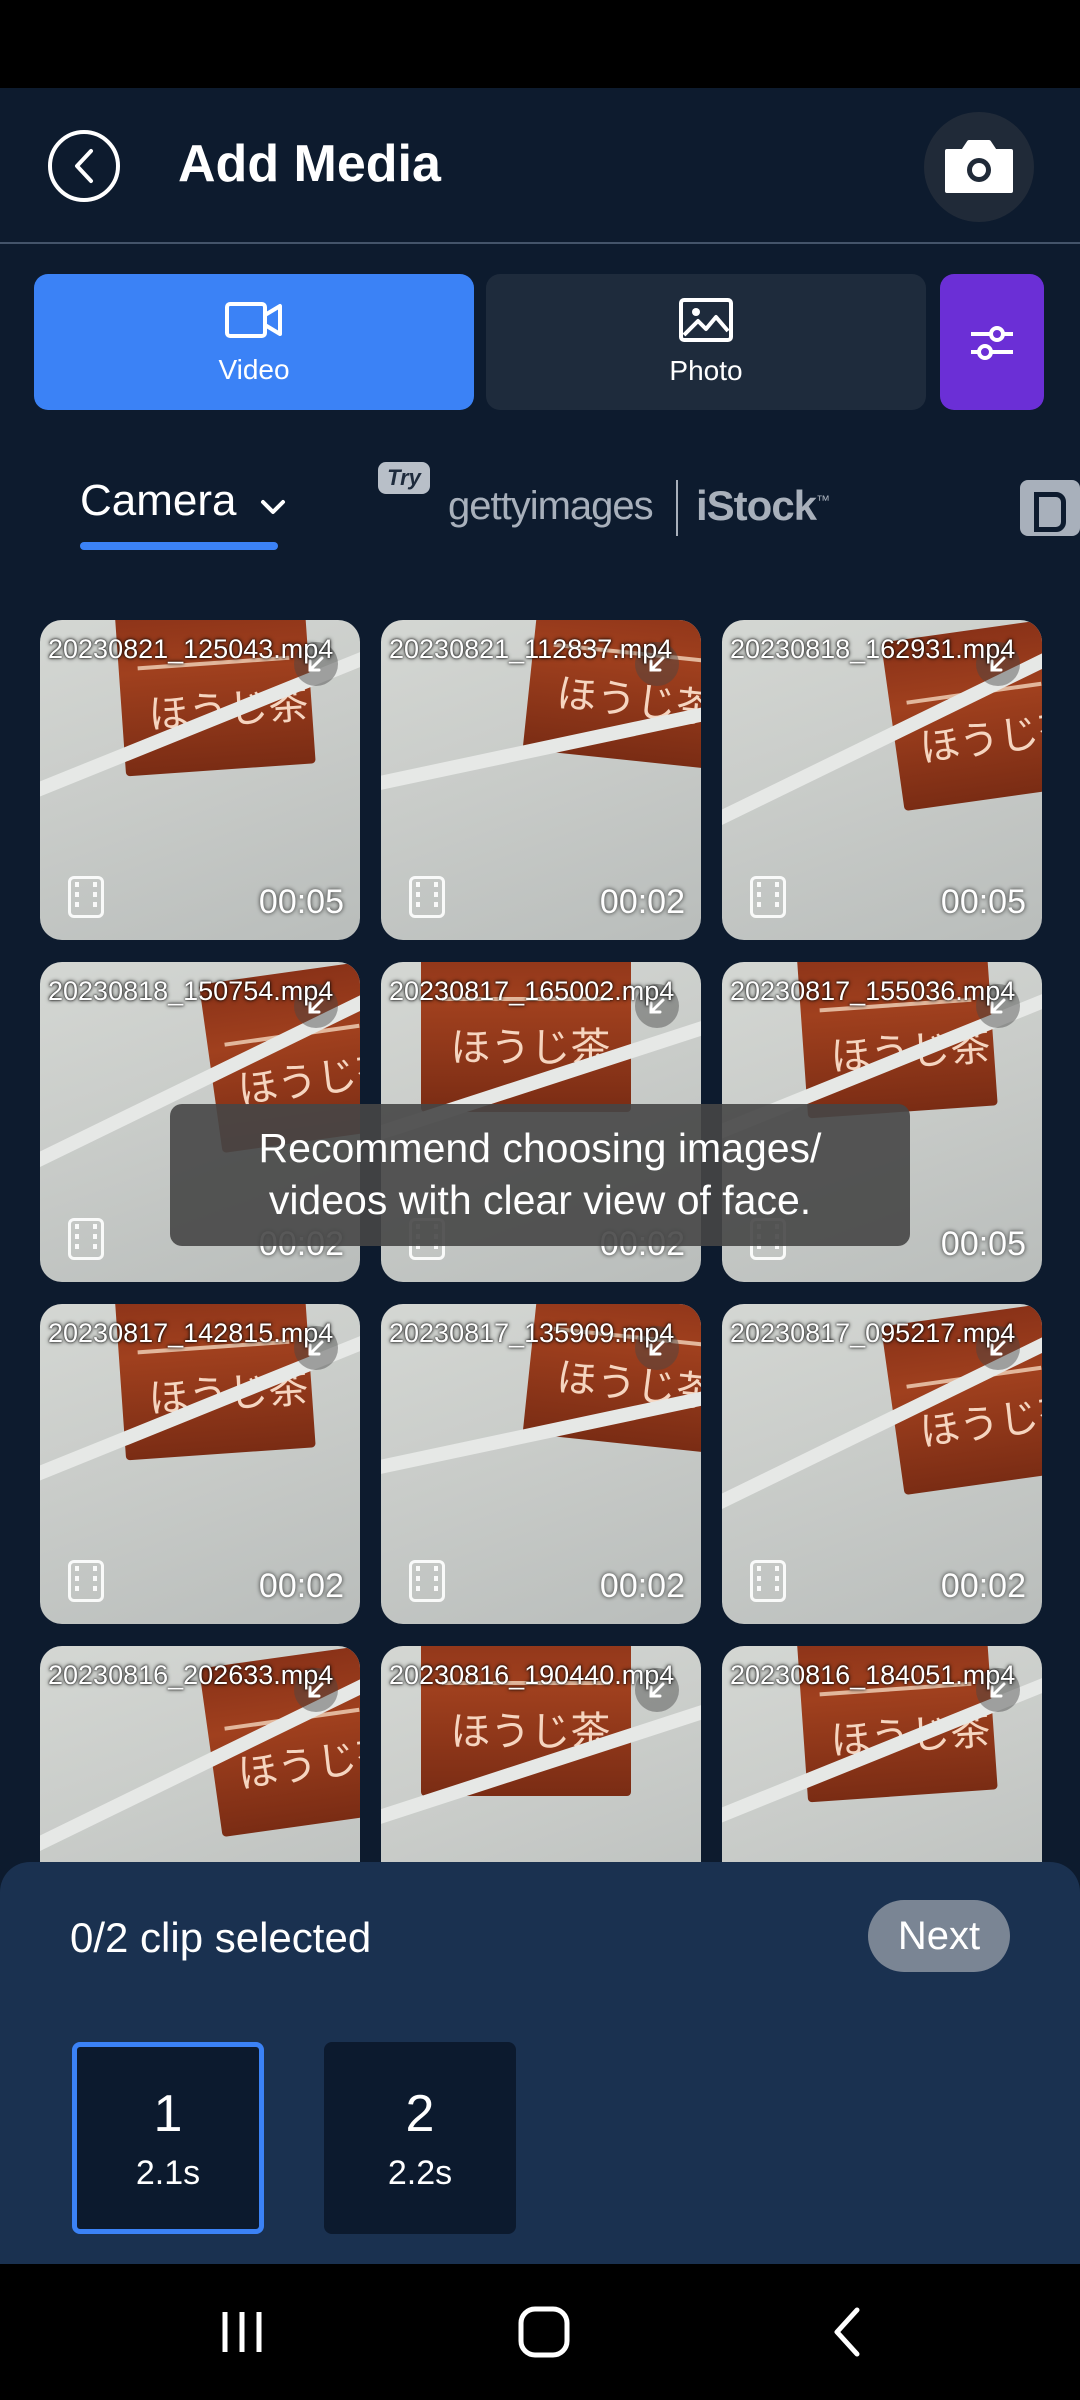 Image resolution: width=1080 pixels, height=2400 pixels. Describe the element at coordinates (191, 649) in the screenshot. I see `media-filename: 20230821_125043.mp4` at that location.